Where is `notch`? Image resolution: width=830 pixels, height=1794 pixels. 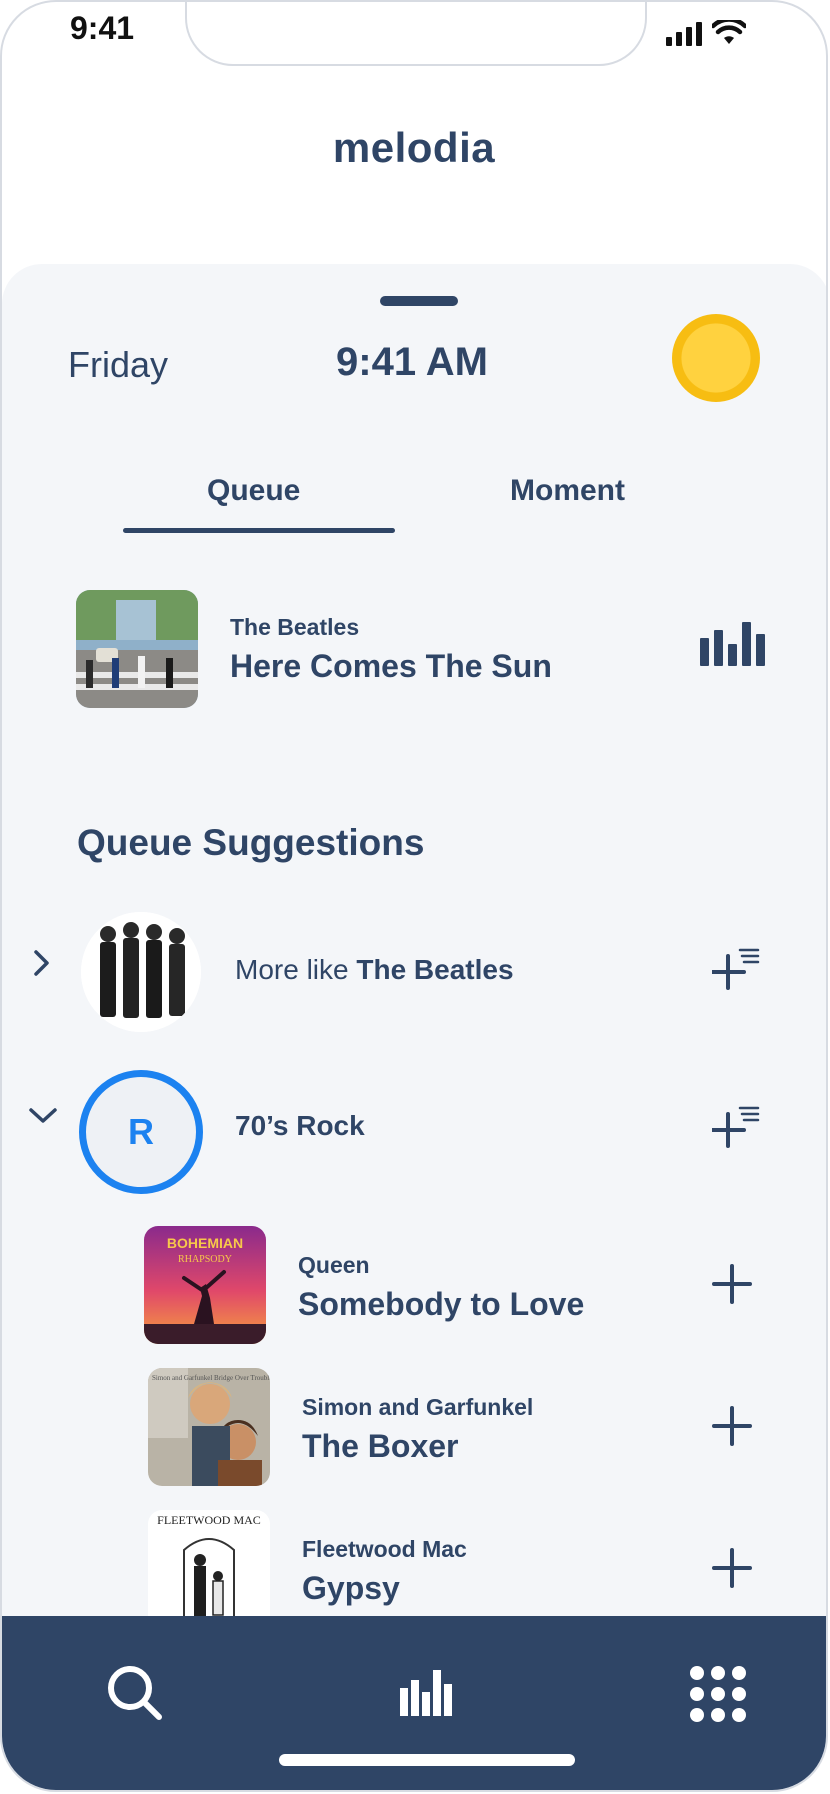 notch is located at coordinates (416, 34).